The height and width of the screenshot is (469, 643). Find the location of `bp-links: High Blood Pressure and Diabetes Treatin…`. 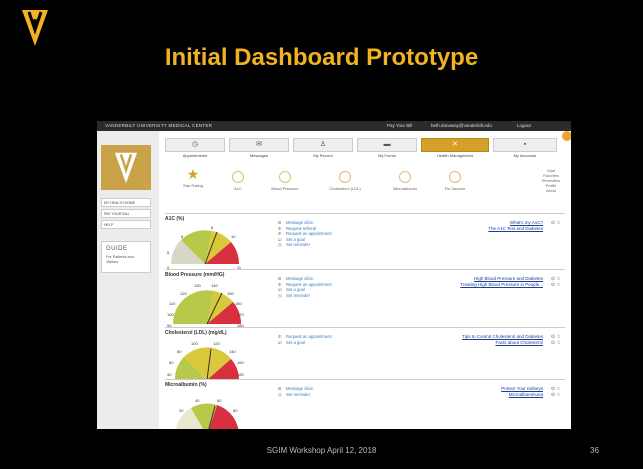

bp-links: High Blood Pressure and Diabetes Treatin… is located at coordinates (501, 282).